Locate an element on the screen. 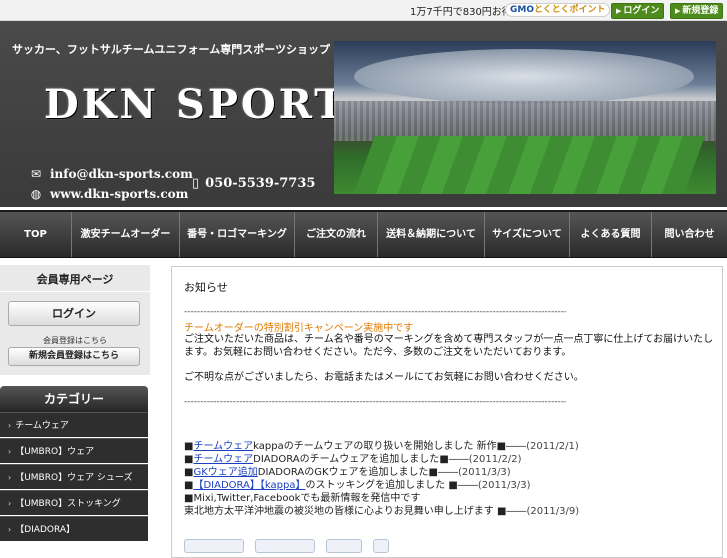 This screenshot has width=727, height=558. member-box: 会員専用ページ ログイン 会員登録はこちら 新規会員登録はこちら is located at coordinates (75, 320).